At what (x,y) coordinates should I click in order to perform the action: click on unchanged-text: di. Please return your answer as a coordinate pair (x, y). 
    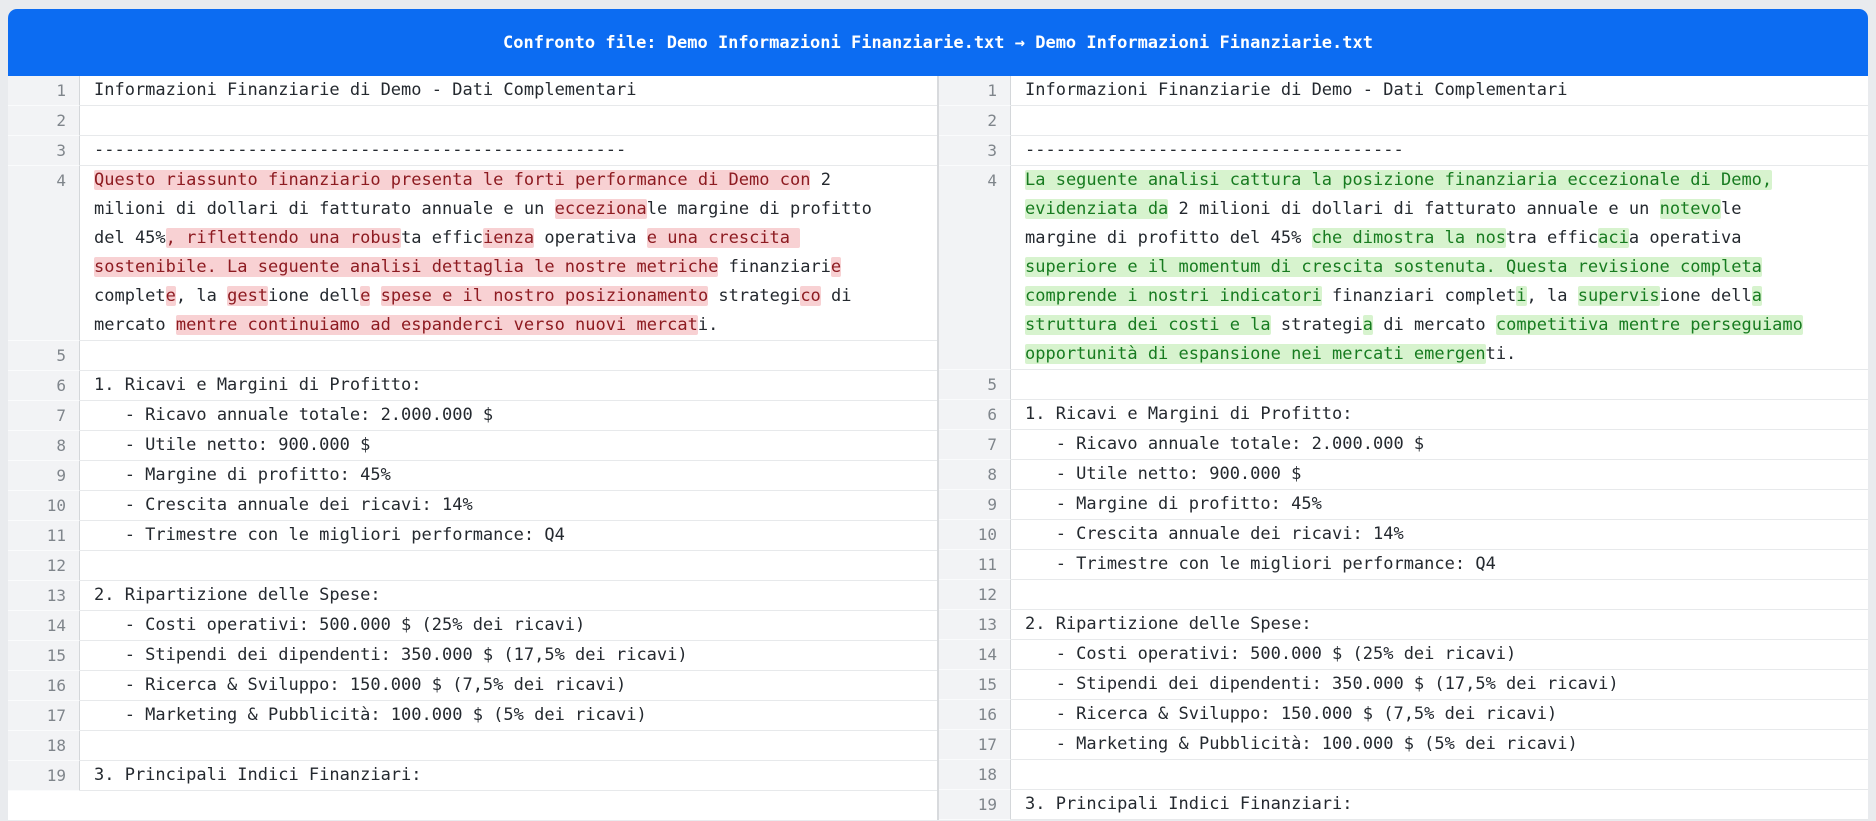
    Looking at the image, I should click on (836, 296).